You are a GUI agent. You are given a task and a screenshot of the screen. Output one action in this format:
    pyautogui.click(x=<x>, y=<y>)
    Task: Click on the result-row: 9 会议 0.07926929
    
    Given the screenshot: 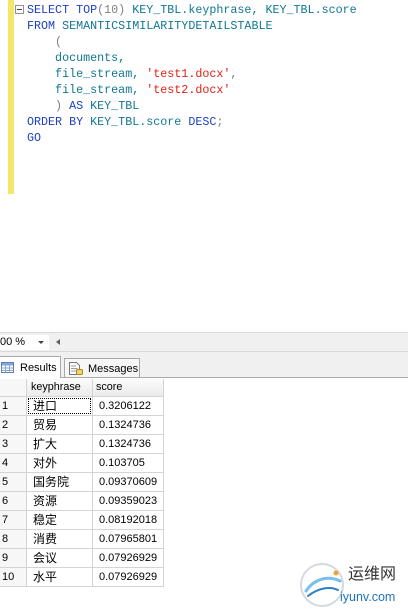 What is the action you would take?
    pyautogui.click(x=82, y=558)
    